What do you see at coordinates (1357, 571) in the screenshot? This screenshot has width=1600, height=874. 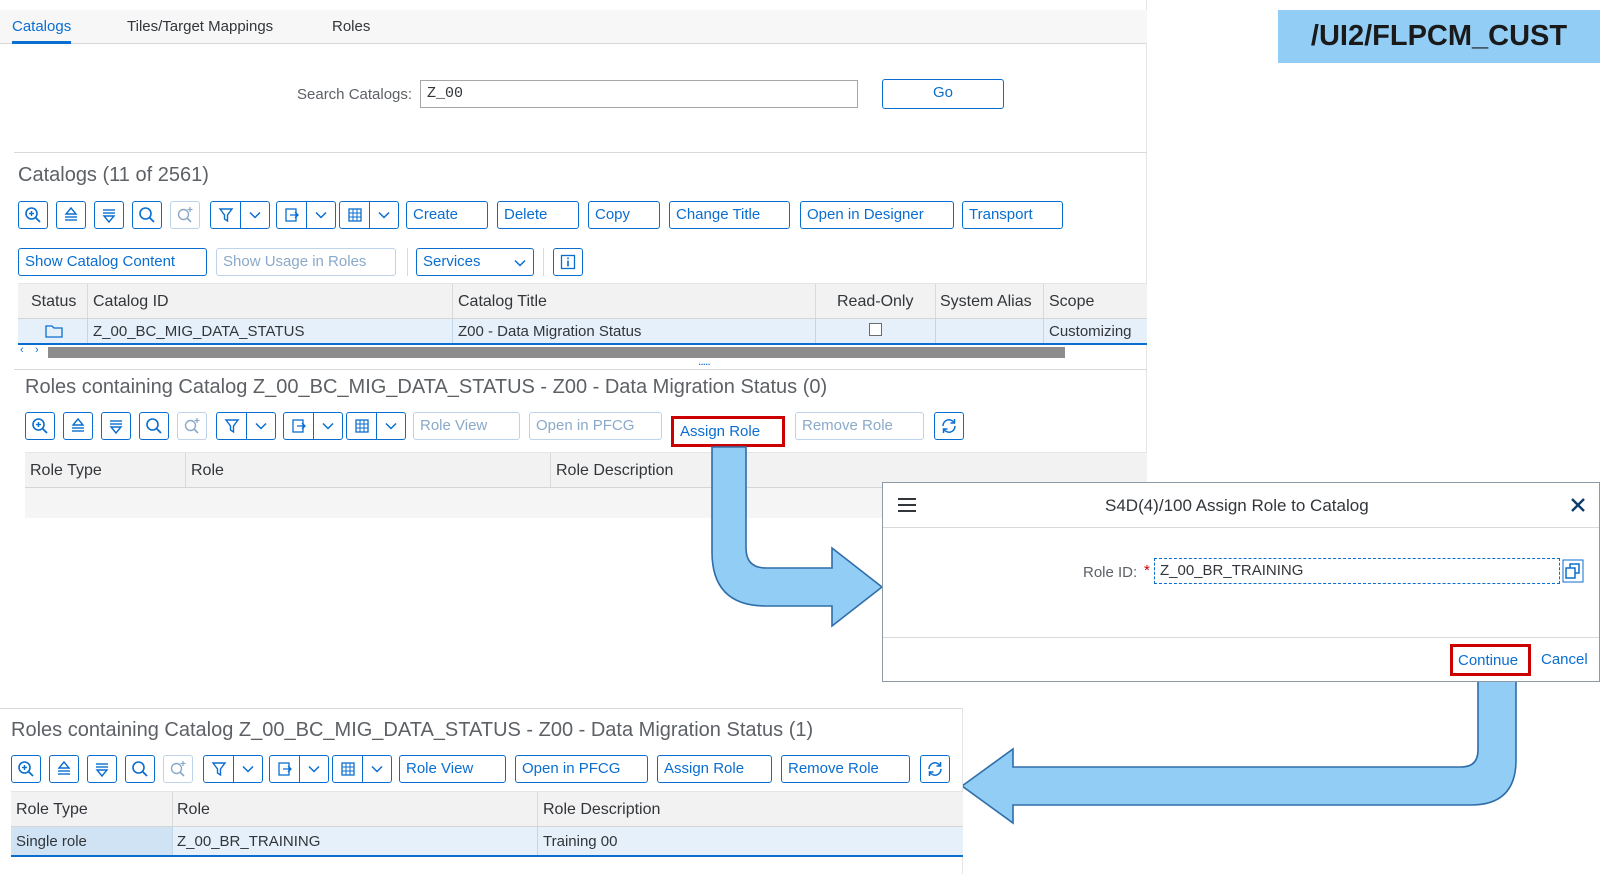 I see `role-id-input: Z_00_BR_TRAINING` at bounding box center [1357, 571].